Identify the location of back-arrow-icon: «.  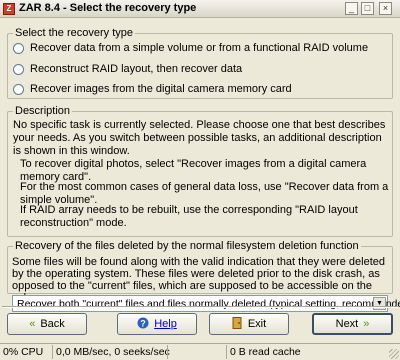
(32, 323).